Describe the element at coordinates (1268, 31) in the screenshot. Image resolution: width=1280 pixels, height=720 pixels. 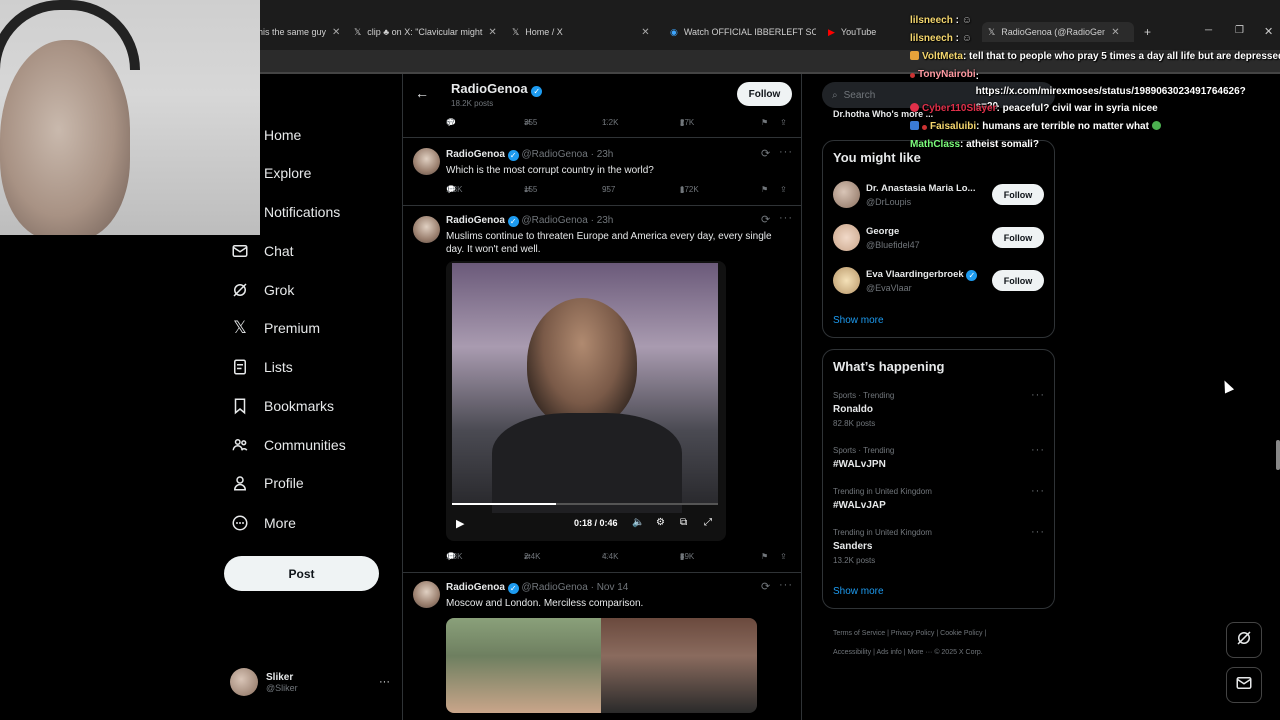
I see `window-close-icon: ✕` at that location.